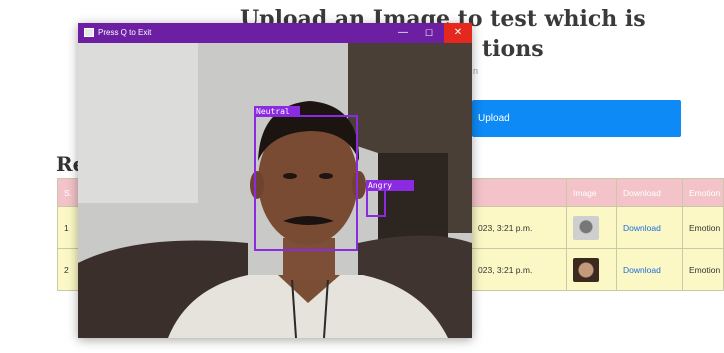 This screenshot has width=724, height=353. What do you see at coordinates (138, 123) in the screenshot?
I see `light-area` at bounding box center [138, 123].